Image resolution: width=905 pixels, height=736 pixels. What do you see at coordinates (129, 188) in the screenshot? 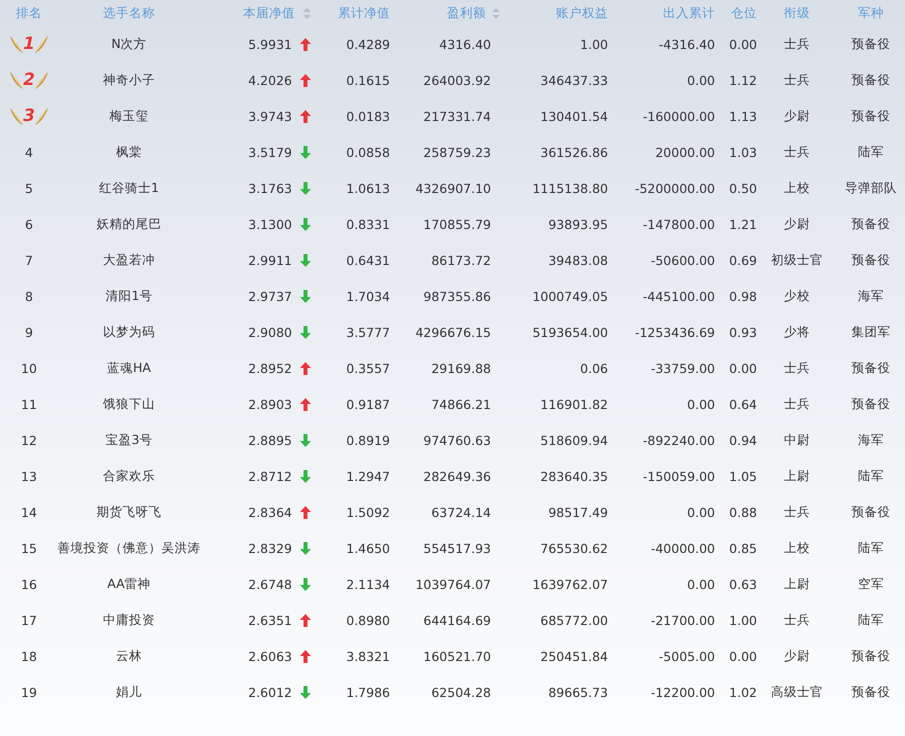
I see `player-name: 红谷骑士1` at bounding box center [129, 188].